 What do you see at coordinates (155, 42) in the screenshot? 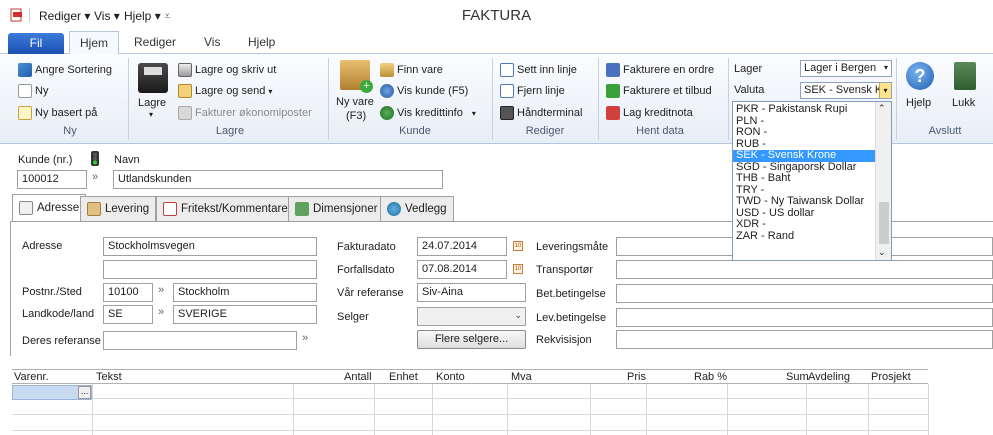
I see `tab-rediger: Rediger` at bounding box center [155, 42].